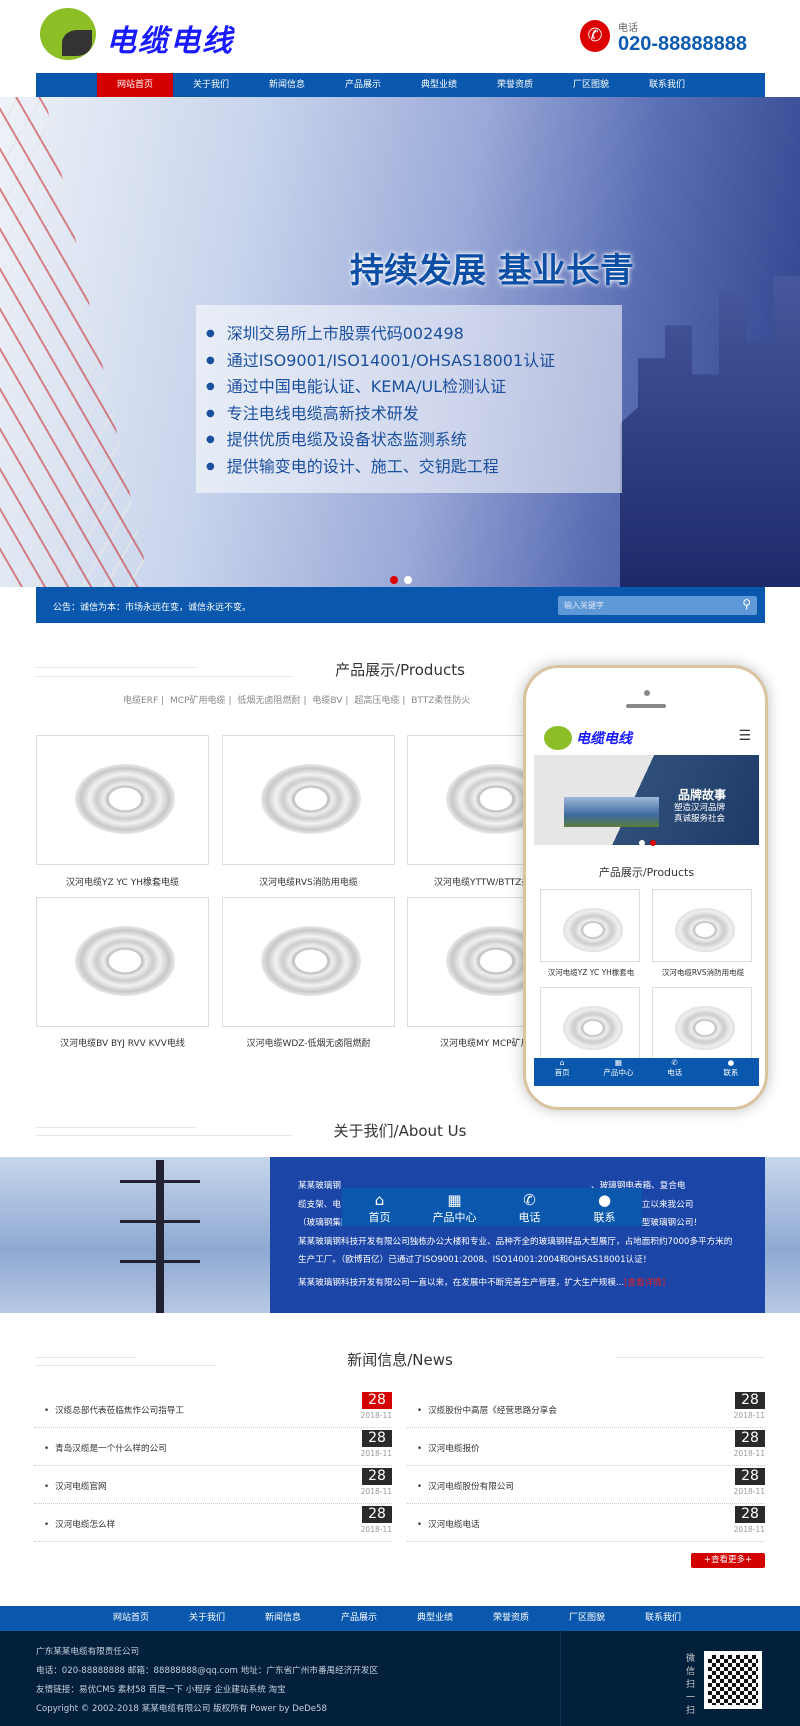 The height and width of the screenshot is (1726, 800). What do you see at coordinates (586, 1447) in the screenshot?
I see `news-item: 汉河电缆报价 28 2018-11` at bounding box center [586, 1447].